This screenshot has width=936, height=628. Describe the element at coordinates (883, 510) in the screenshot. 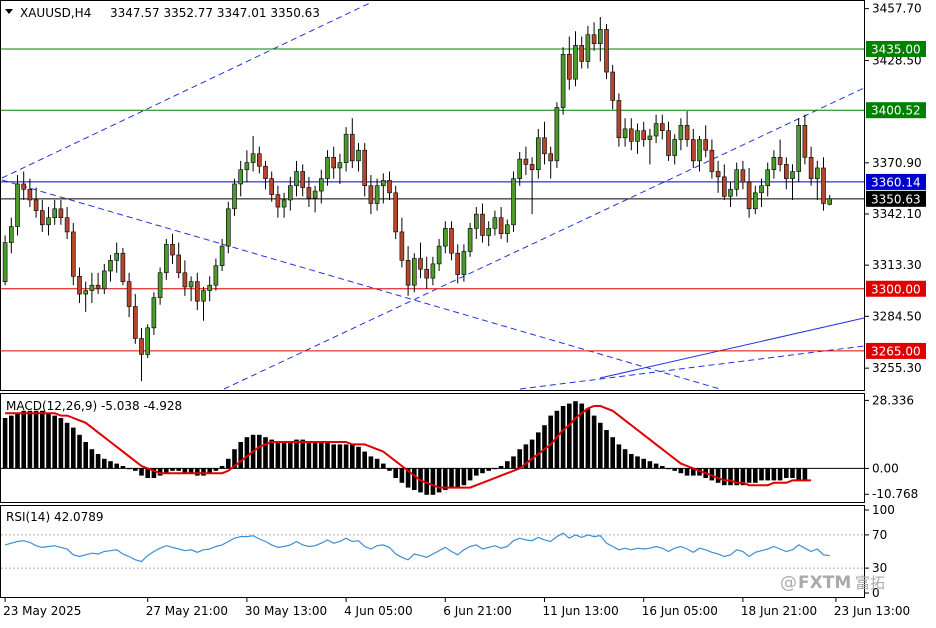

I see `rsi-tick-label: 100` at that location.